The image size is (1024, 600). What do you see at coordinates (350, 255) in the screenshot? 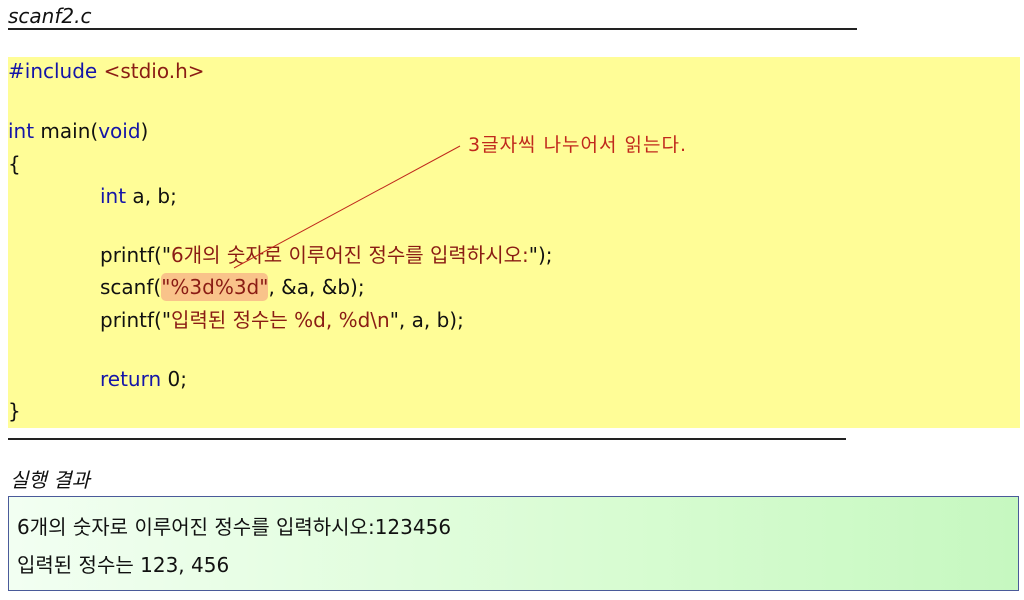
I see `string-literal: 6개의 숫자로 이루어진 정수를 입력하시오:` at bounding box center [350, 255].